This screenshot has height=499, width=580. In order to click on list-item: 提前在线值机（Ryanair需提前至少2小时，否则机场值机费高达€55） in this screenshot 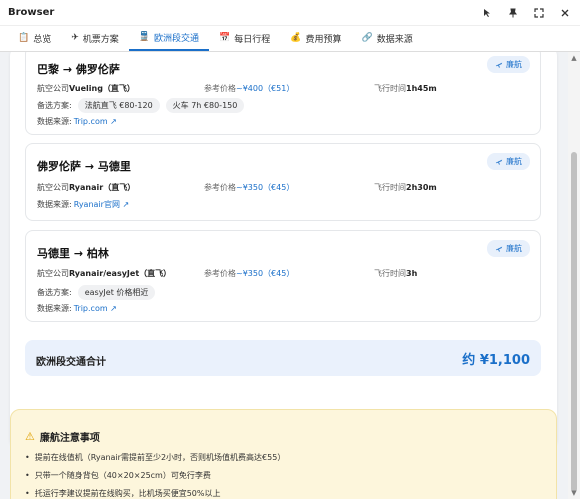, I will do `click(155, 457)`.